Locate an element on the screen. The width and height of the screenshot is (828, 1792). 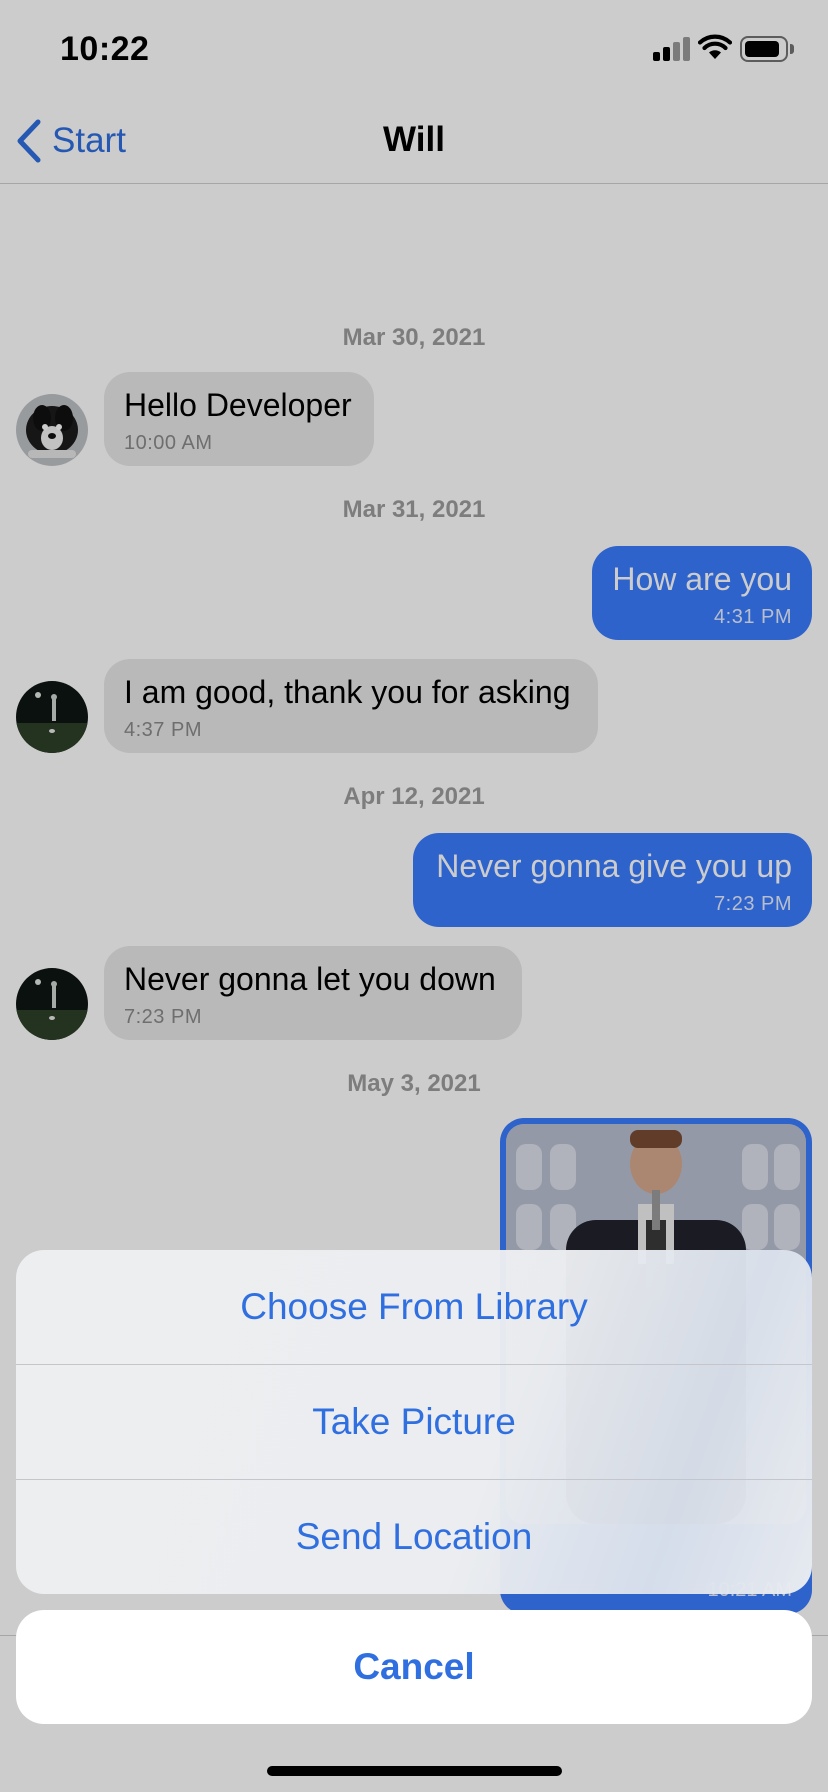
take-picture-button: Take Picture is located at coordinates (414, 1422).